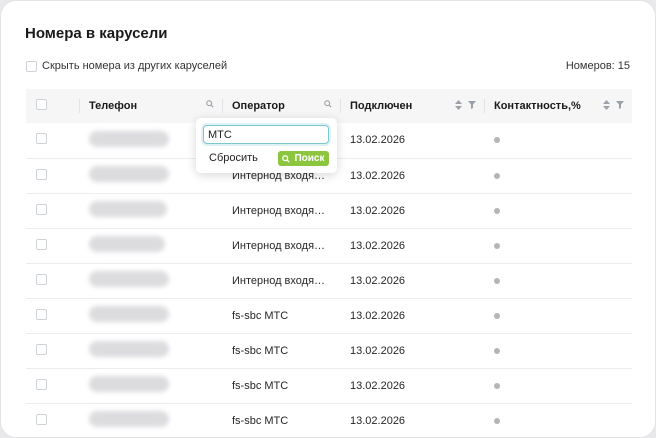 This screenshot has height=438, width=656. Describe the element at coordinates (266, 145) in the screenshot. I see `operator-filter-popup: Сбросить Поиск` at that location.